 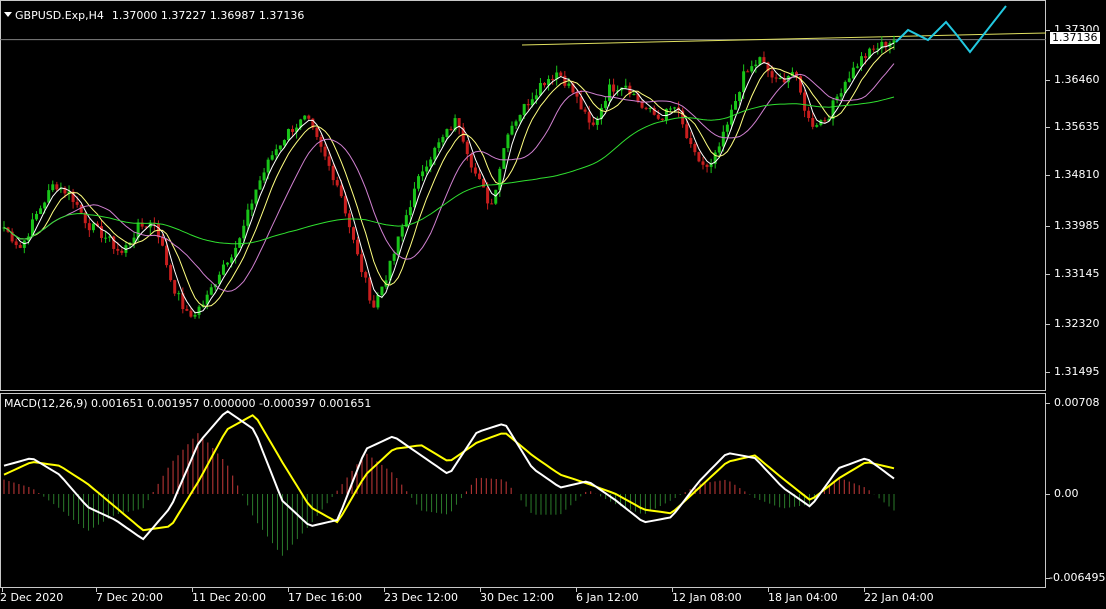 I want to click on time-label: 2 Dec 2020, so click(x=32, y=597).